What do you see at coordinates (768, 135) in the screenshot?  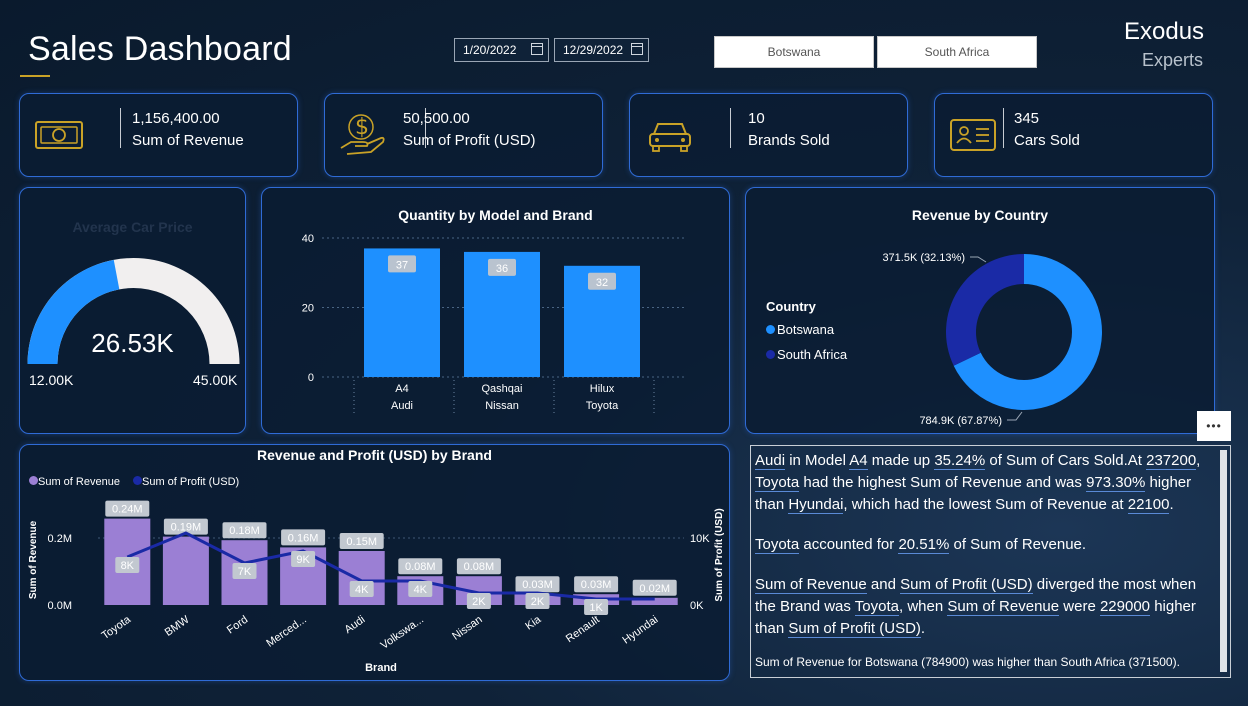 I see `kpi-card-brands: 10 Brands Sold` at bounding box center [768, 135].